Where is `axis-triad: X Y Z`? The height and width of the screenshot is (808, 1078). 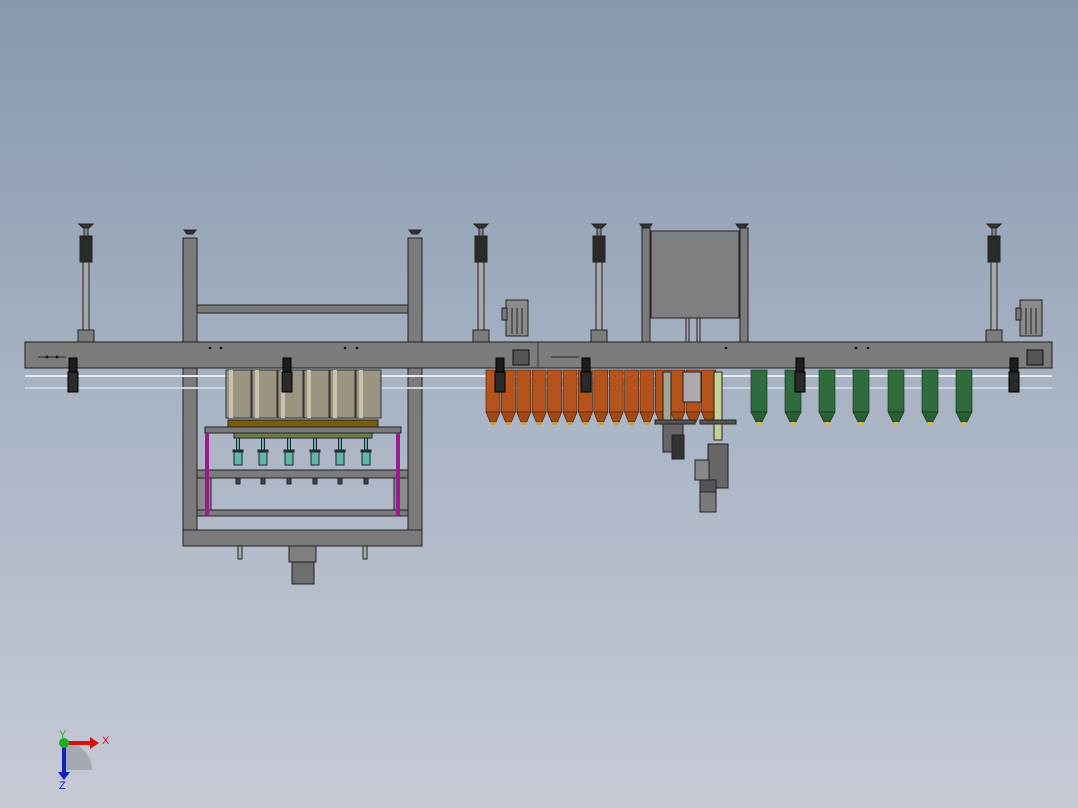
axis-triad: X Y Z is located at coordinates (84, 760).